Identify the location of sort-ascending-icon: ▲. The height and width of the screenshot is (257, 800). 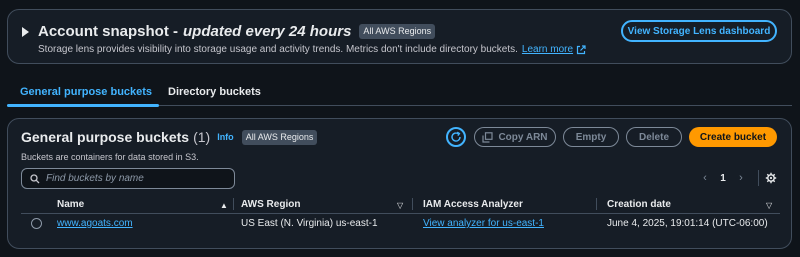
(224, 205).